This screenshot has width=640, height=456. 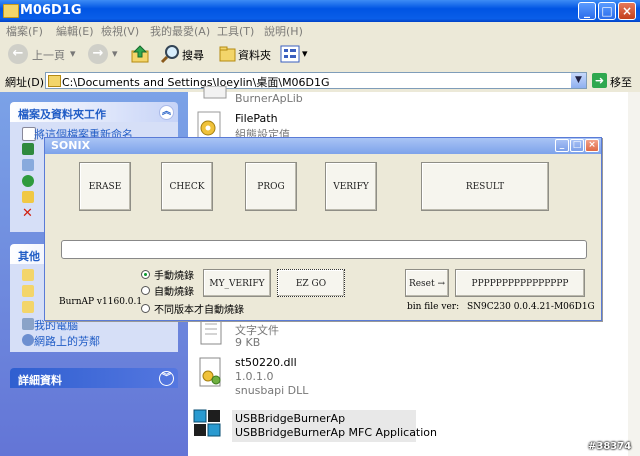 What do you see at coordinates (174, 290) in the screenshot?
I see `radio-auto-label: 自動燒錄` at bounding box center [174, 290].